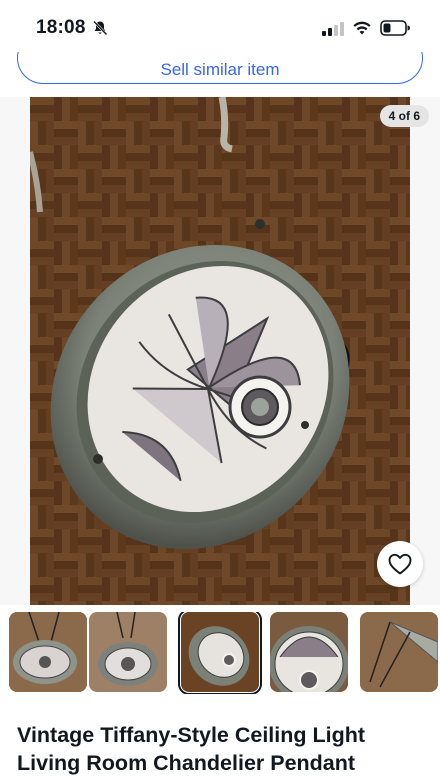 Image resolution: width=440 pixels, height=777 pixels. I want to click on thumbnail-3-selected, so click(220, 653).